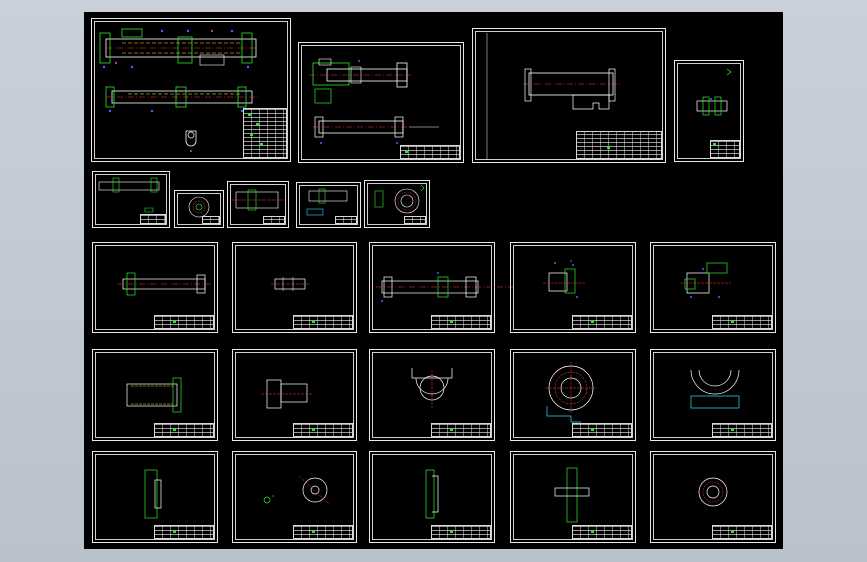 The width and height of the screenshot is (867, 562). What do you see at coordinates (709, 111) in the screenshot?
I see `sheet-part-detail-a` at bounding box center [709, 111].